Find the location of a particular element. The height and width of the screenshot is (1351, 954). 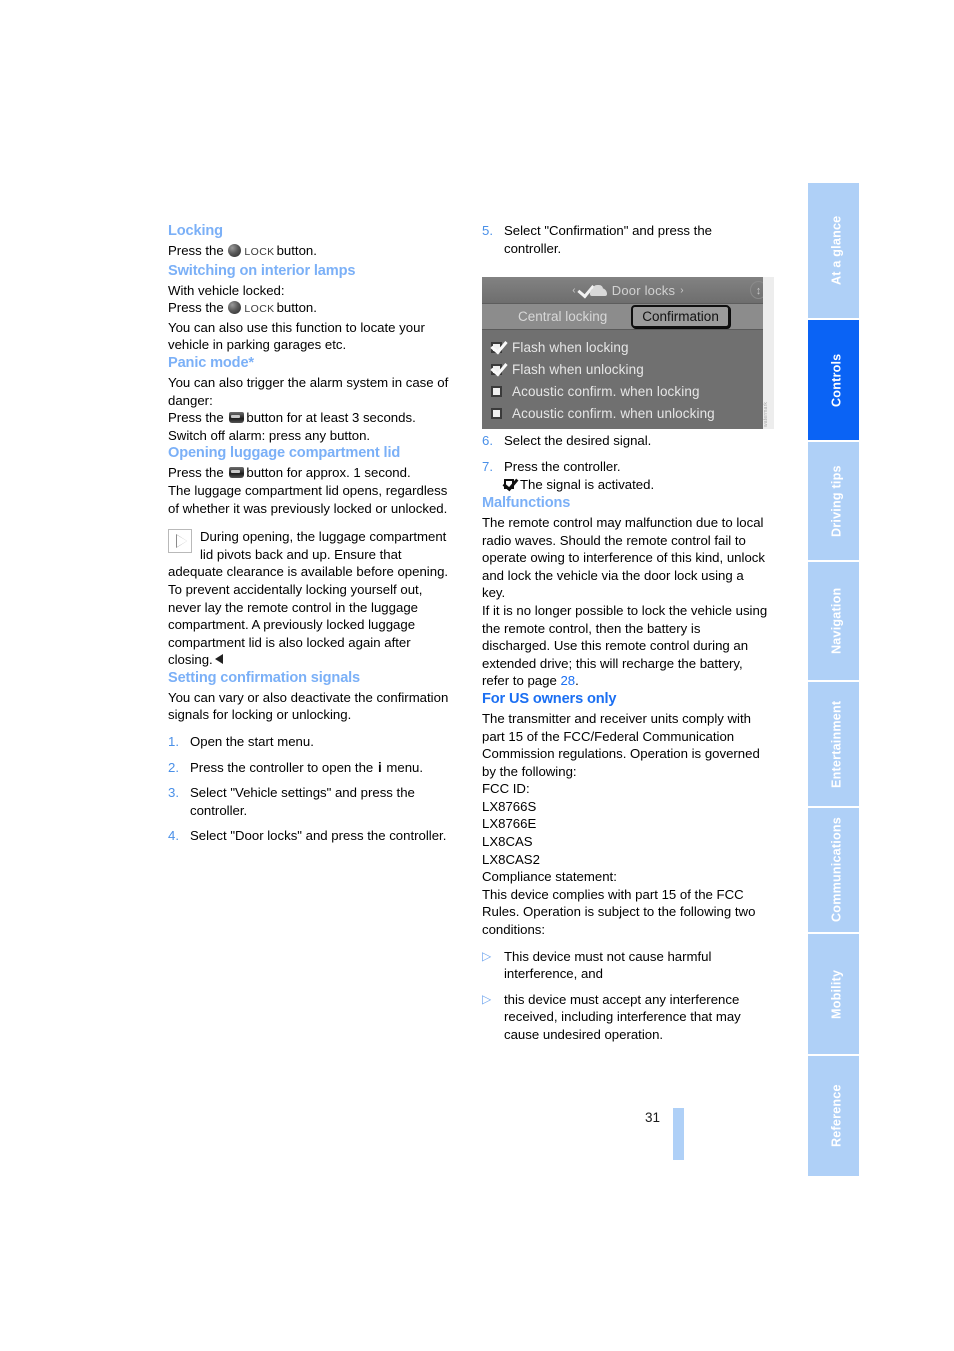

lcd-title-group: ‹ Door locks › is located at coordinates (628, 289).